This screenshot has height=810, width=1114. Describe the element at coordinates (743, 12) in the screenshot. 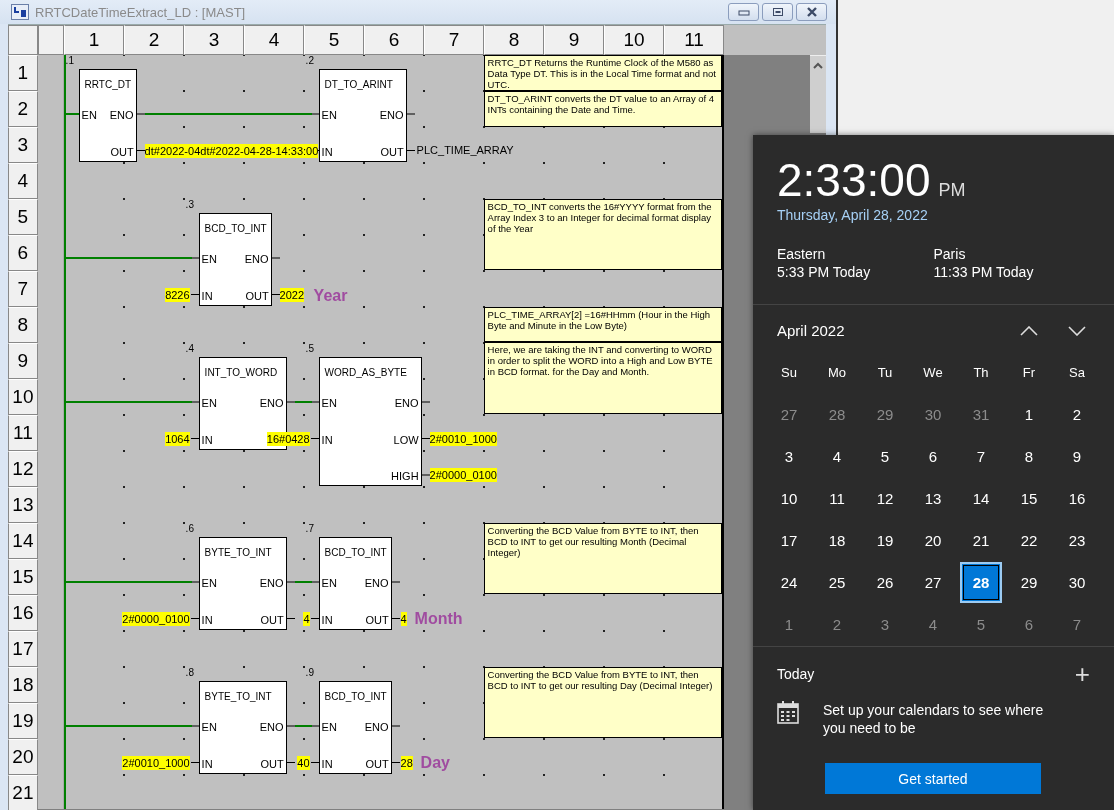

I see `minimize-icon` at that location.